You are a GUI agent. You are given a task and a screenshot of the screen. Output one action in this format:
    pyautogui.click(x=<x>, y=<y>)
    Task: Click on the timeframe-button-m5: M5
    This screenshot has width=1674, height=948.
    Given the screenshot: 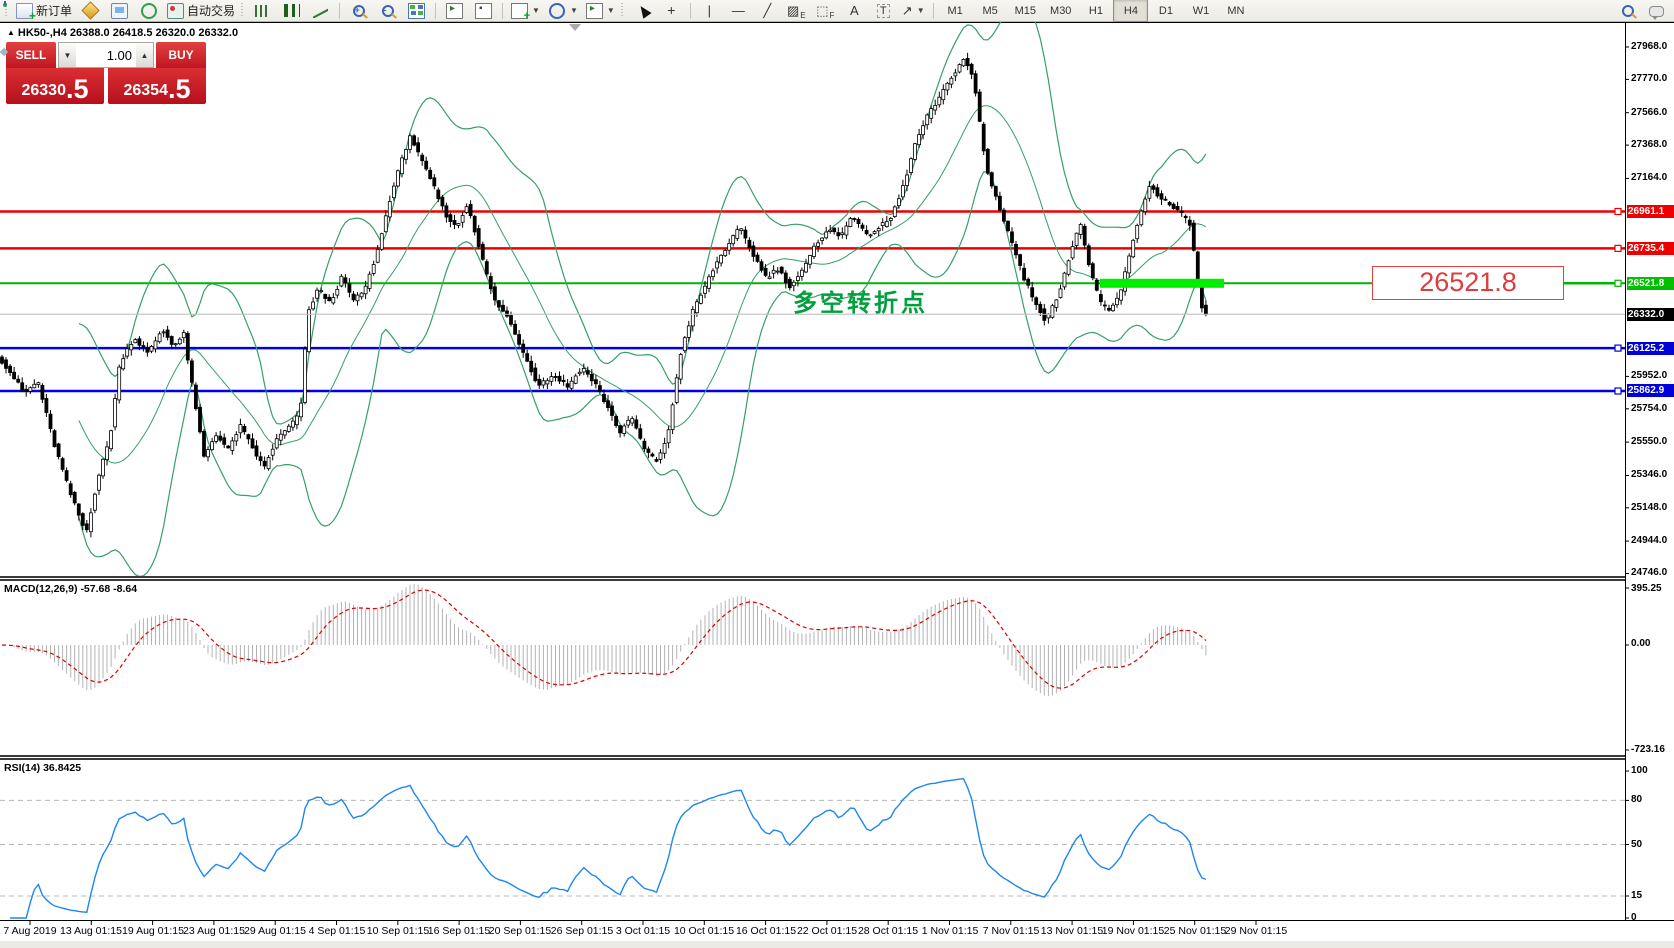 What is the action you would take?
    pyautogui.click(x=990, y=11)
    